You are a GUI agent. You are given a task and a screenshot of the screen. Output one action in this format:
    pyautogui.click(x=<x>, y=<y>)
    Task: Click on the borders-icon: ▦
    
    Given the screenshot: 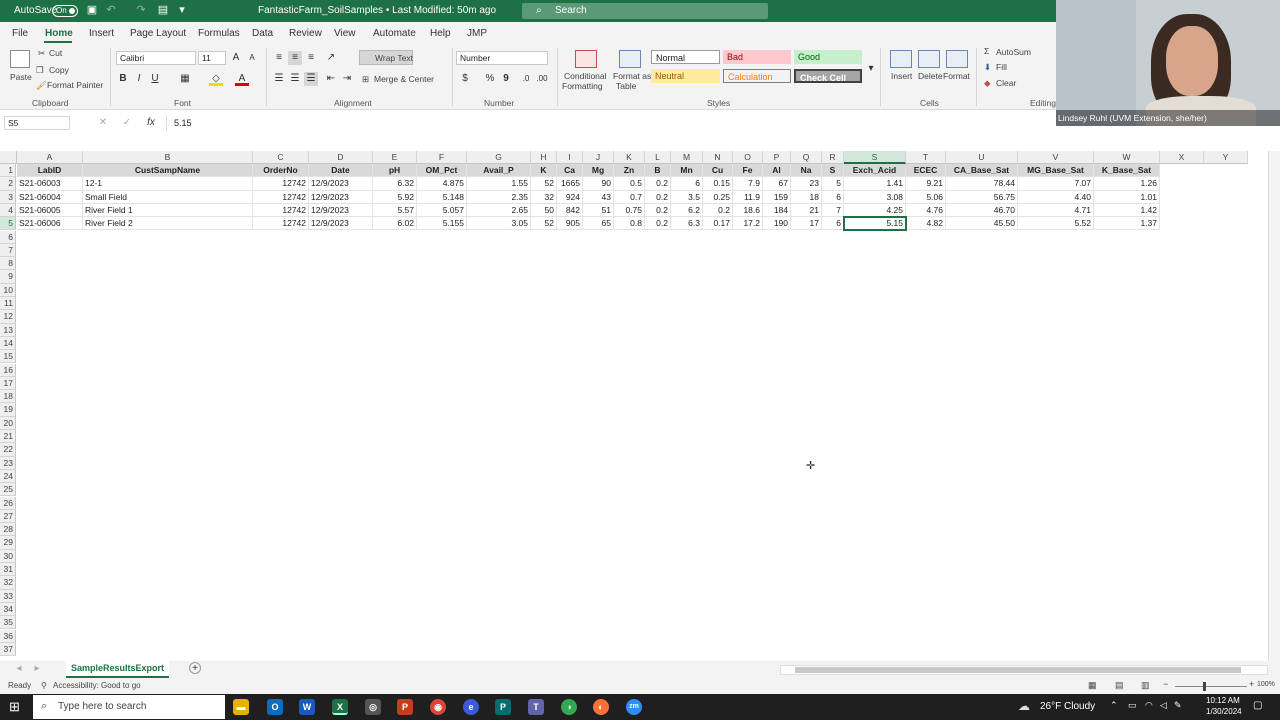 What is the action you would take?
    pyautogui.click(x=185, y=79)
    